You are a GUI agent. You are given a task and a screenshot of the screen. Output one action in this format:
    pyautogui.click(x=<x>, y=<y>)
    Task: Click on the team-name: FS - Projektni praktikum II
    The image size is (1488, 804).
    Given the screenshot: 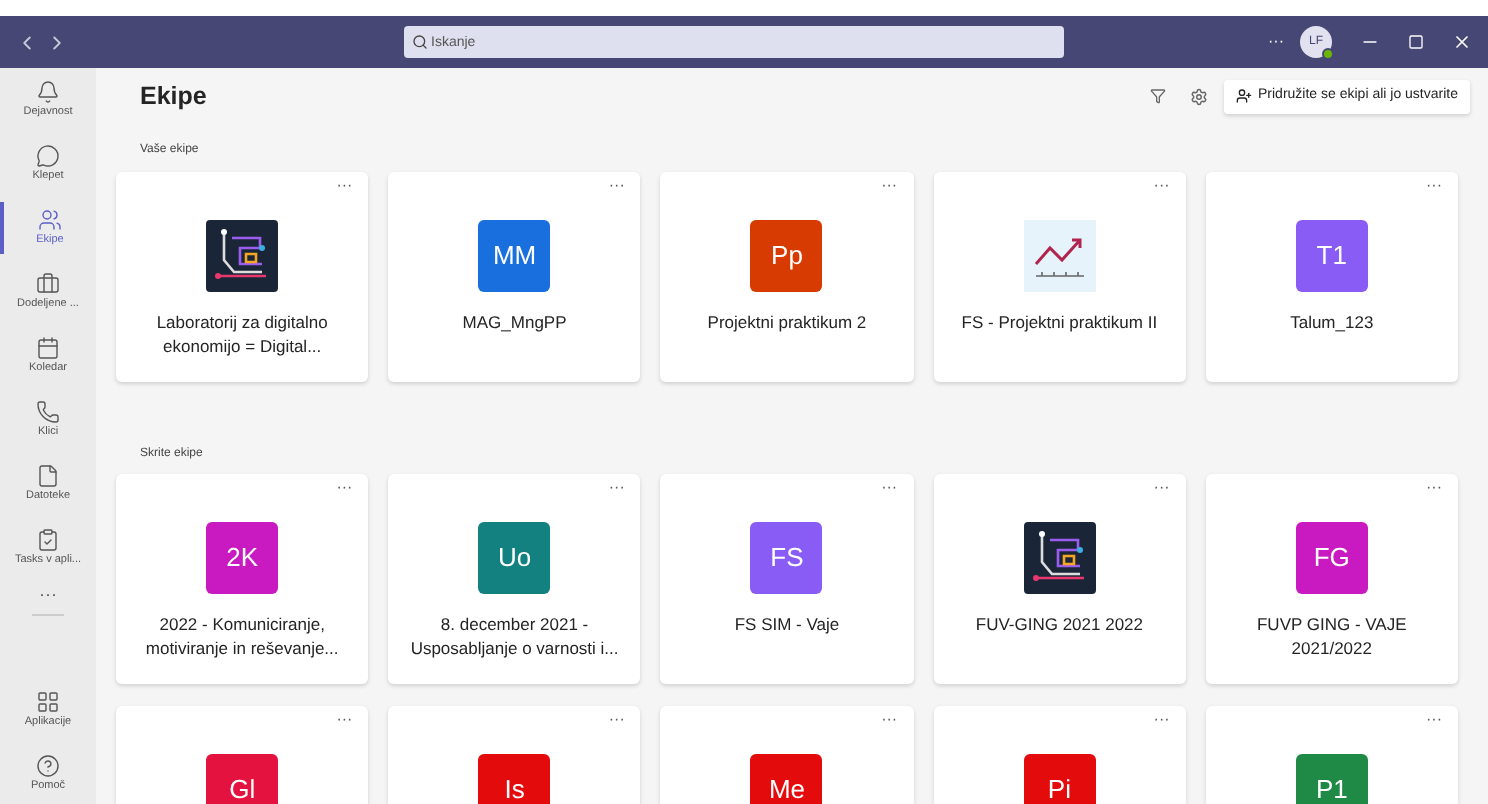 What is the action you would take?
    pyautogui.click(x=1059, y=322)
    